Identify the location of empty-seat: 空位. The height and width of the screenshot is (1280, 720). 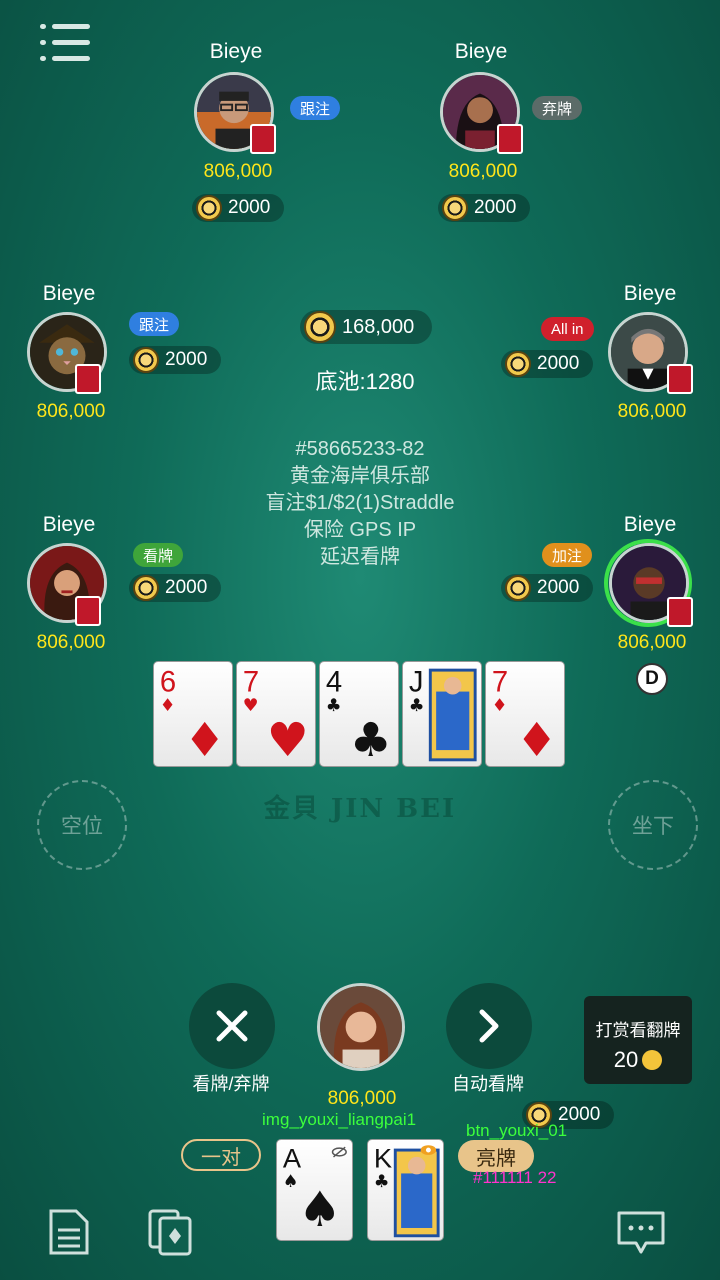
(82, 825).